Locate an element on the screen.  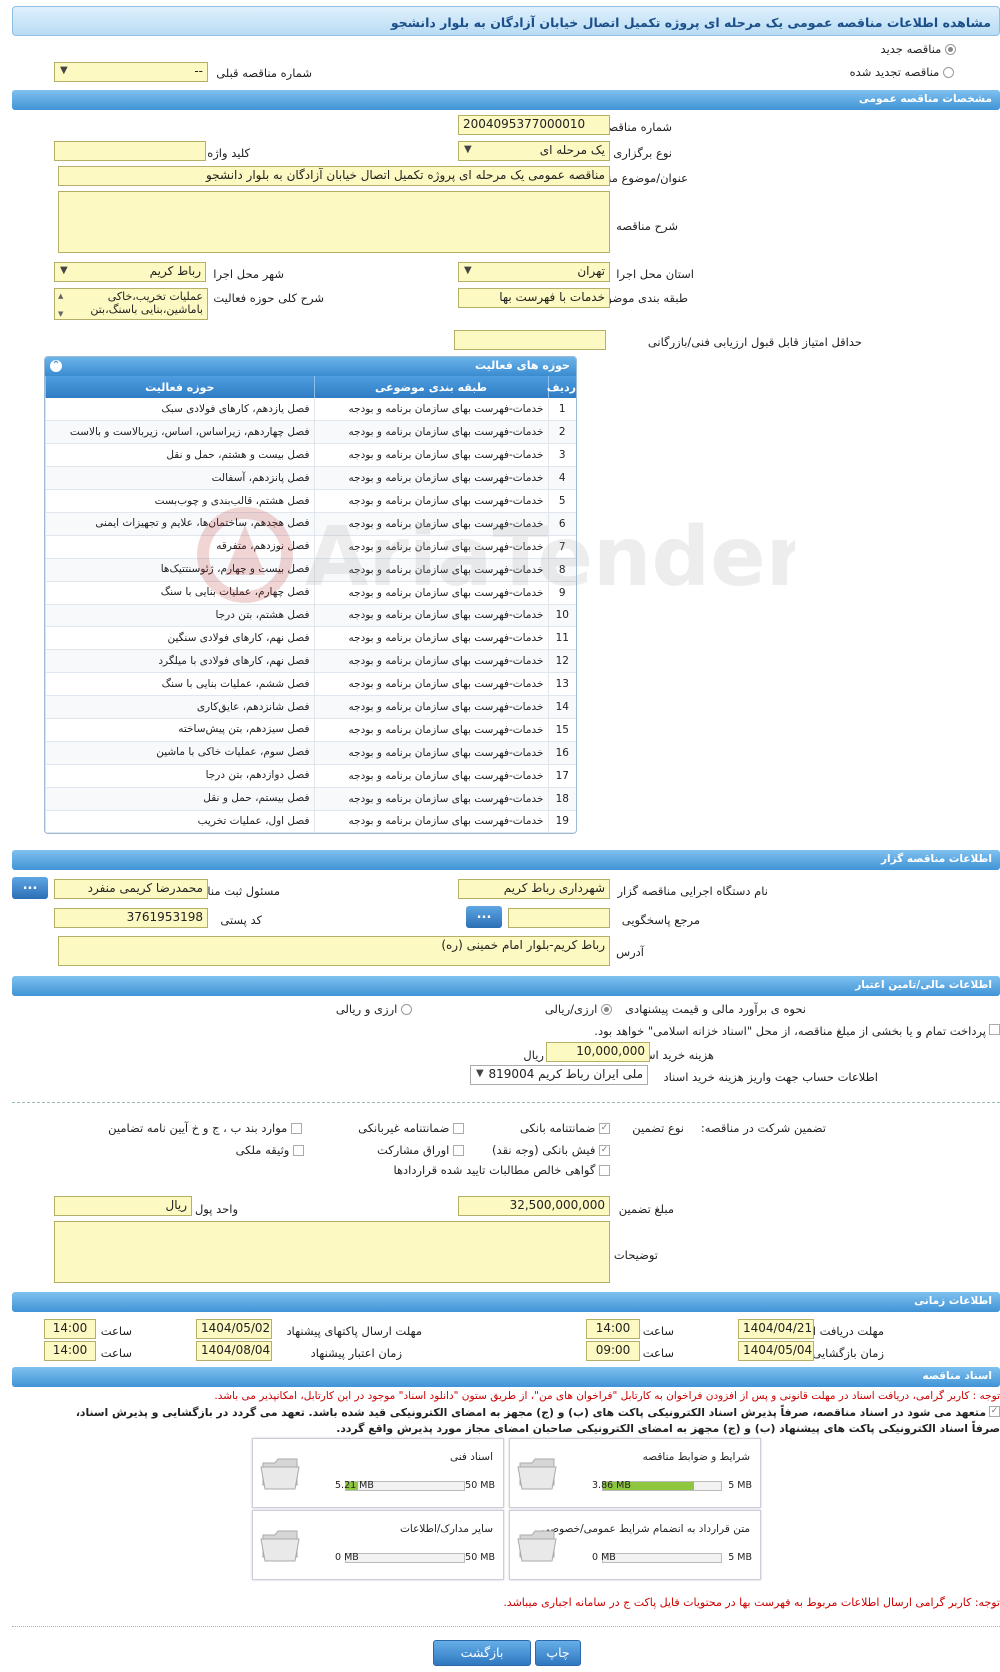
row-activity: فصل اول، عملیات تخریب is located at coordinates (179, 822).